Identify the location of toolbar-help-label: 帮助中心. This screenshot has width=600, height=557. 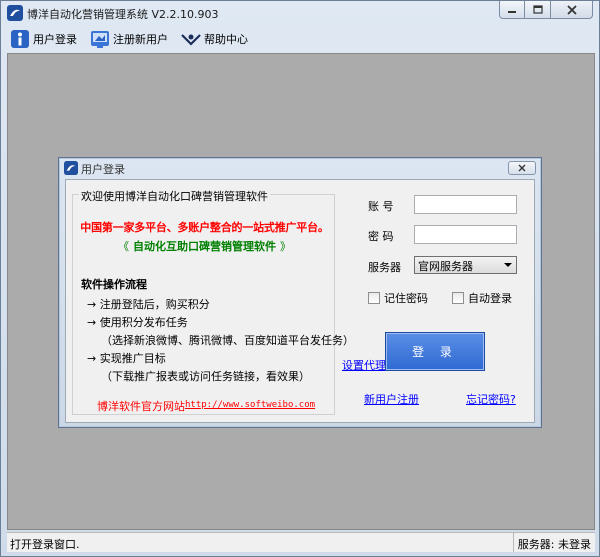
(226, 39).